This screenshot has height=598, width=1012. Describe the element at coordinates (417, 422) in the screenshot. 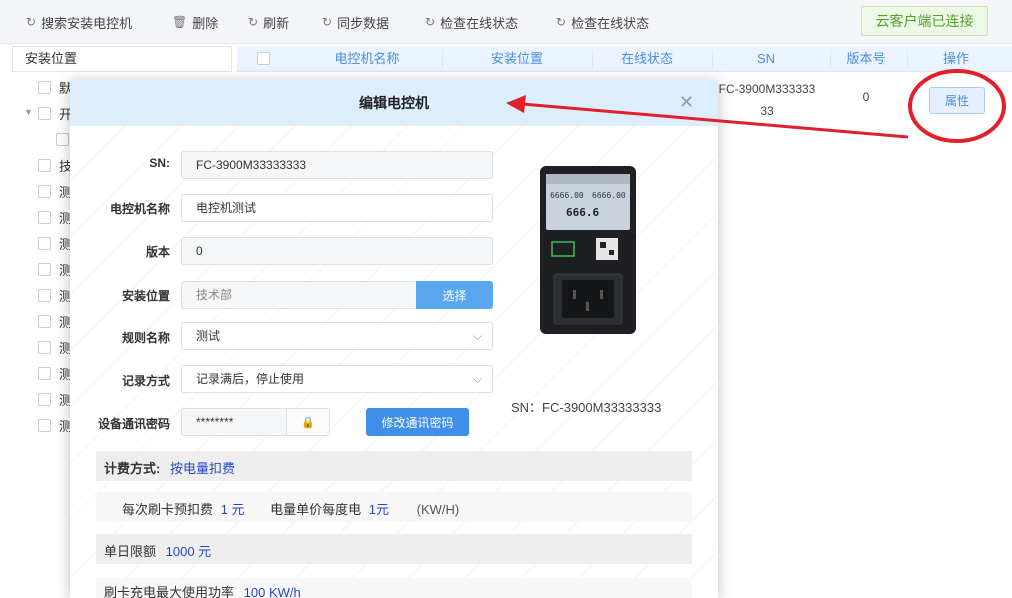

I see `change-password-button: 修改通讯密码` at that location.